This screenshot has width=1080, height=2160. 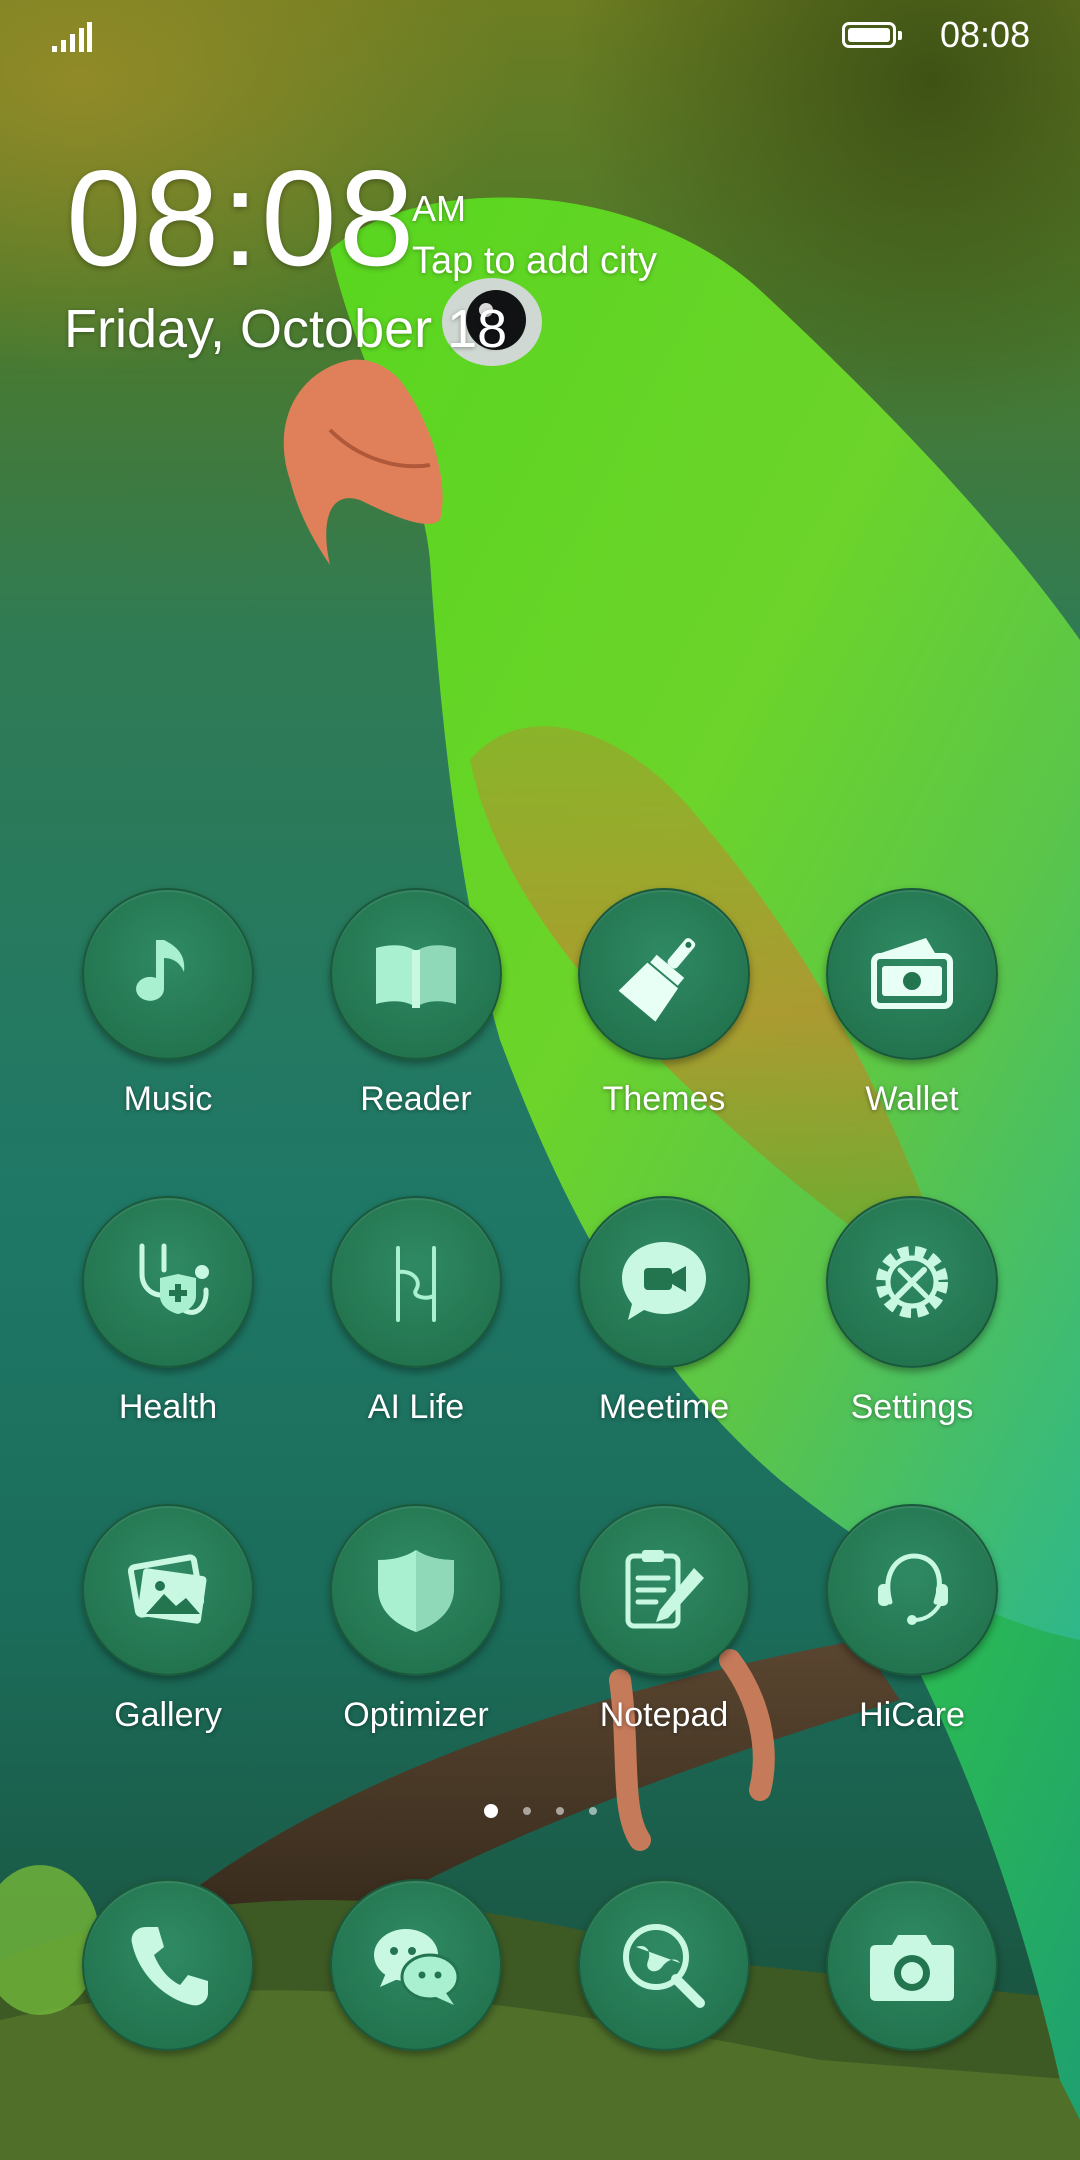 I want to click on app-label: Settings, so click(x=912, y=1407).